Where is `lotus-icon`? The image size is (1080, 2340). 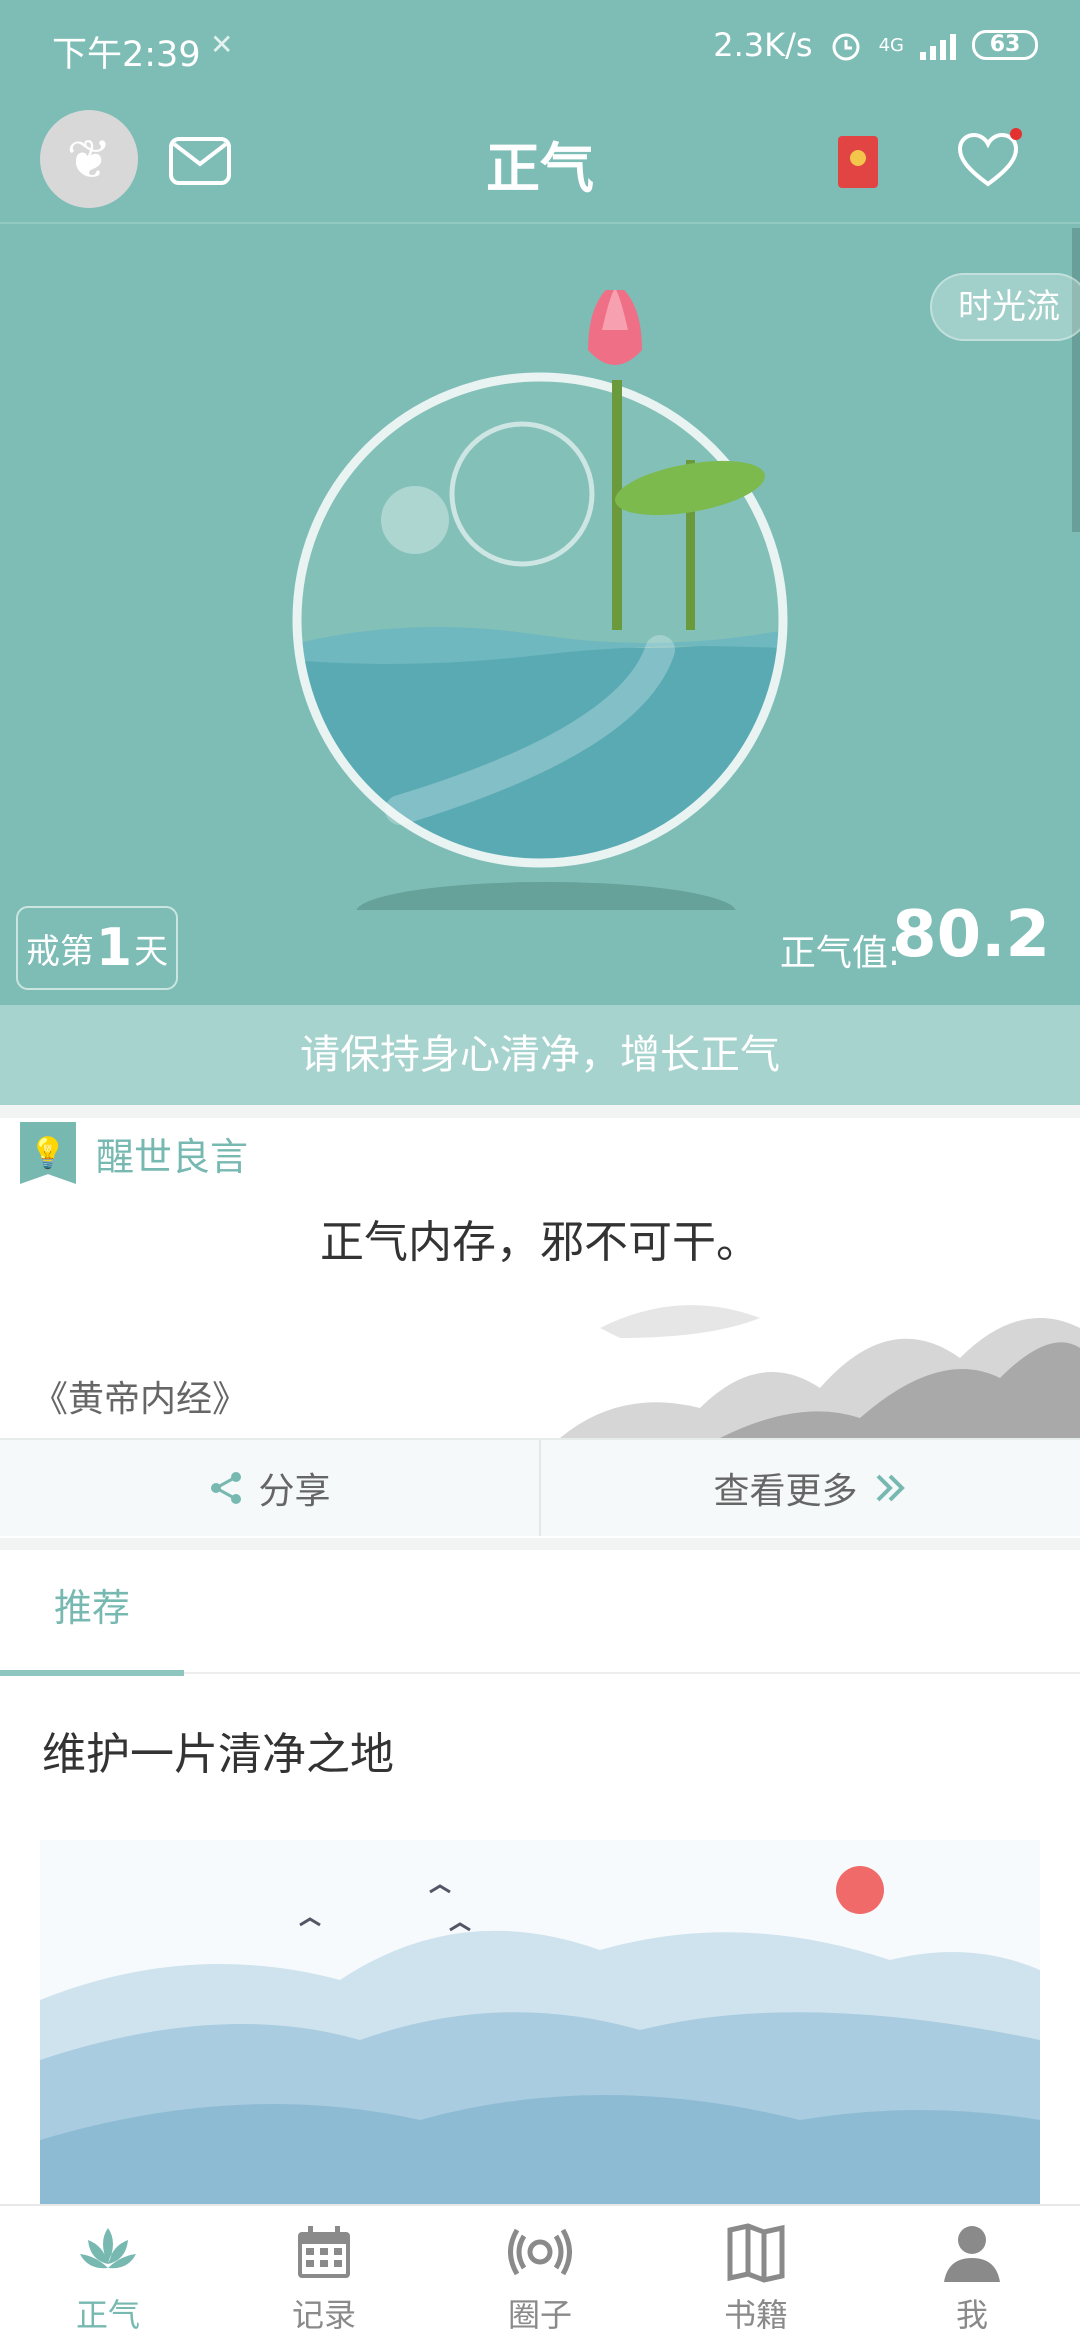
lotus-icon is located at coordinates (108, 2248).